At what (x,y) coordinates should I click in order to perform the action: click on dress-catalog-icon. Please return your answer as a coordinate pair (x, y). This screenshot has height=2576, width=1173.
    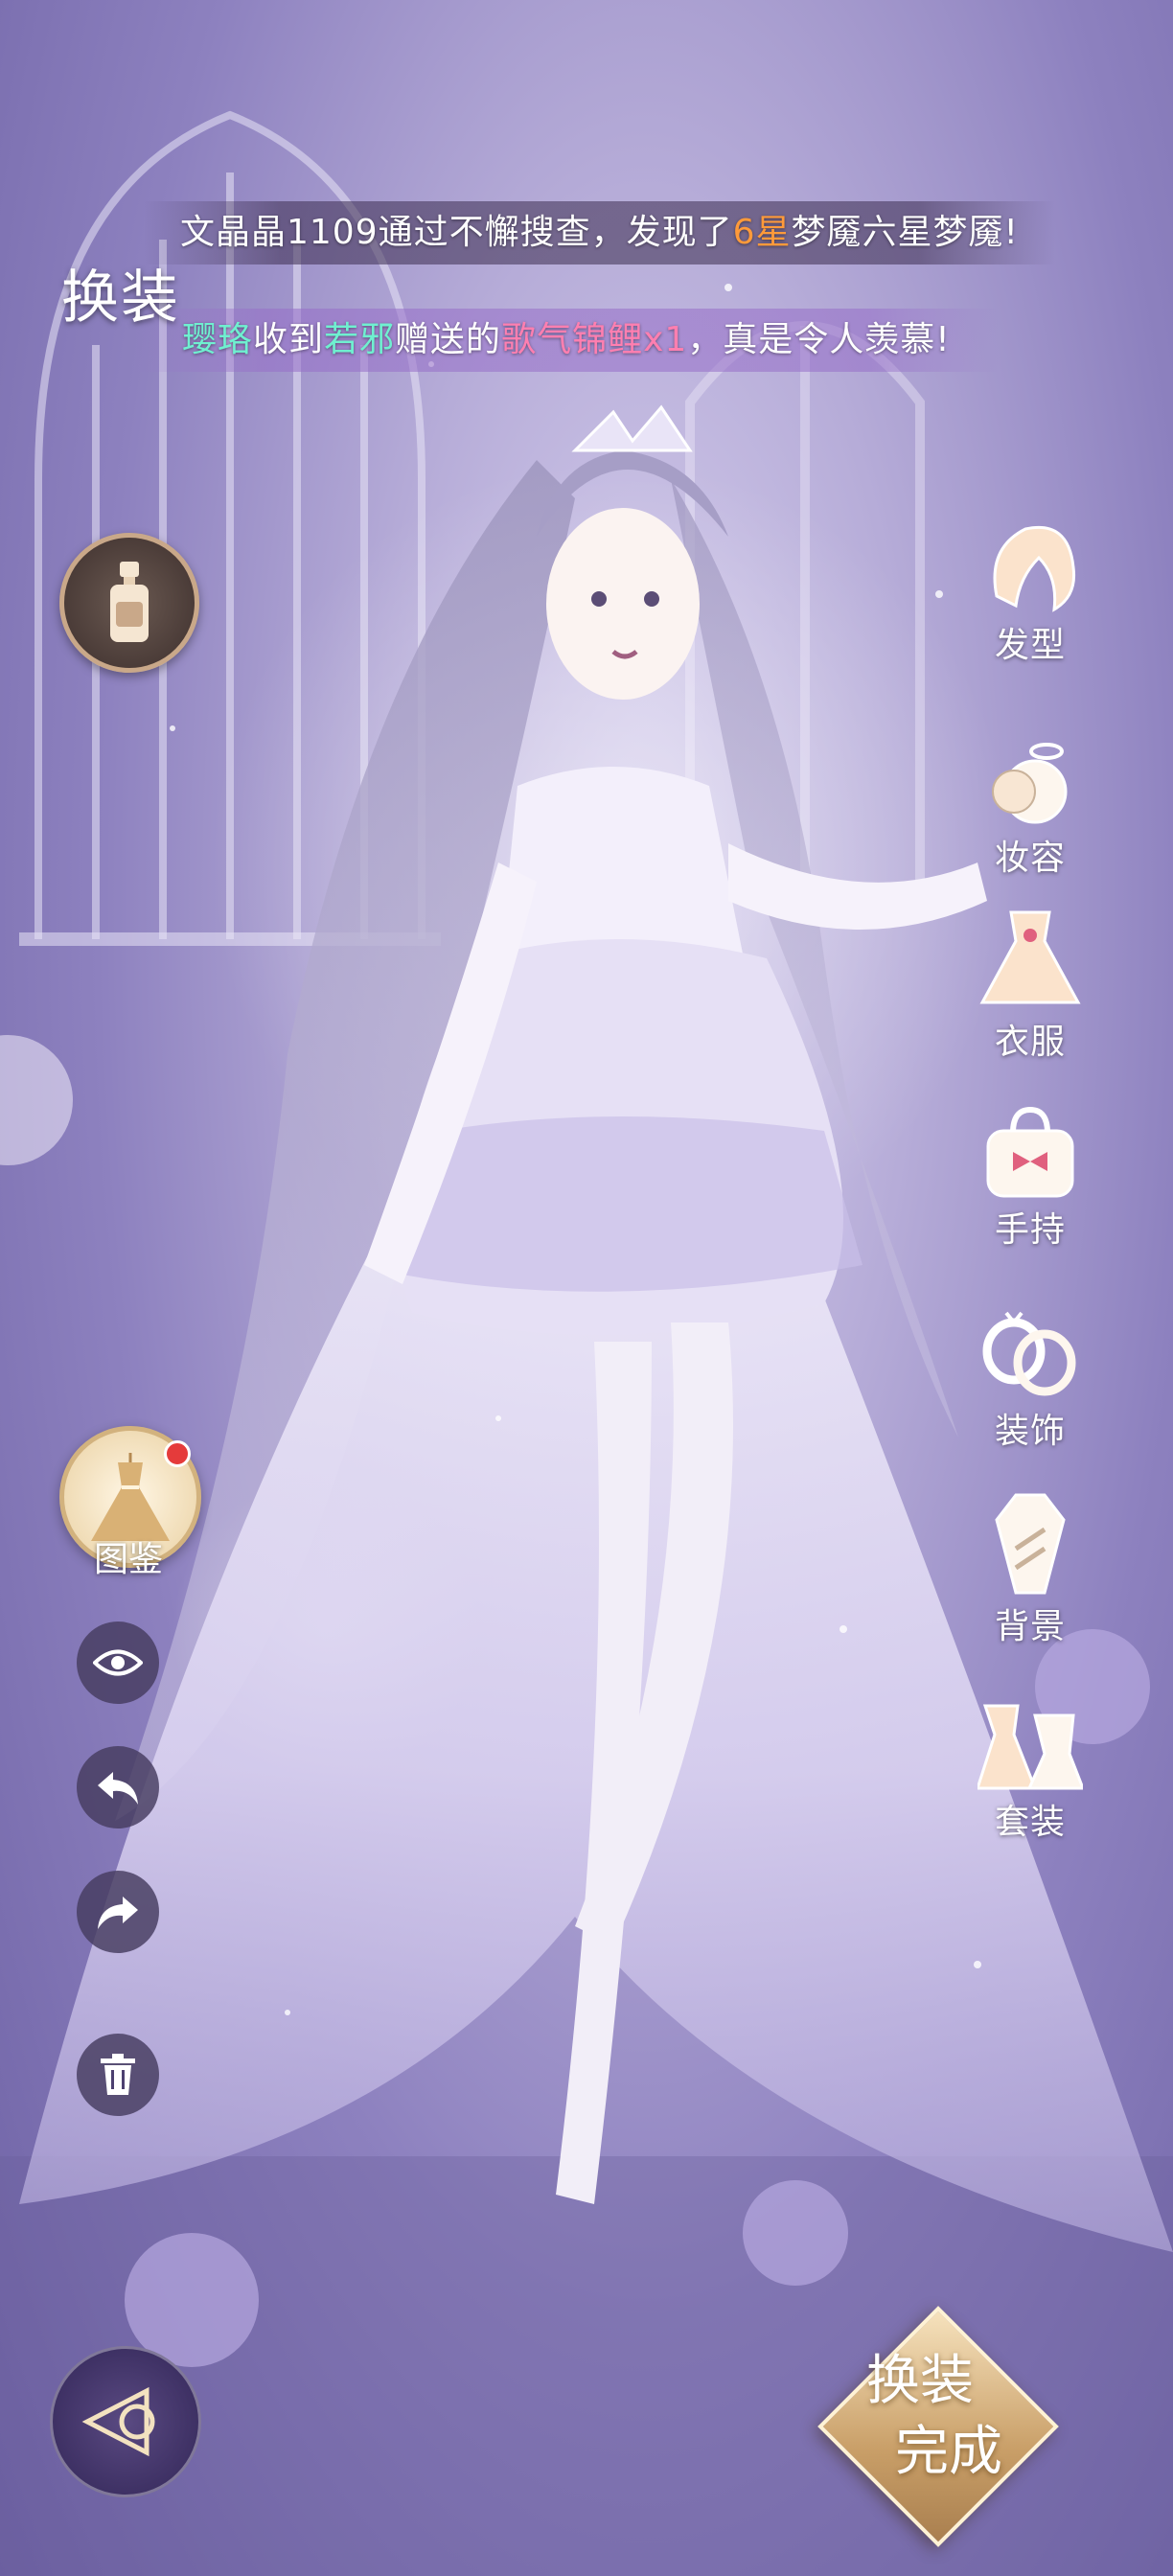
    Looking at the image, I should click on (130, 1497).